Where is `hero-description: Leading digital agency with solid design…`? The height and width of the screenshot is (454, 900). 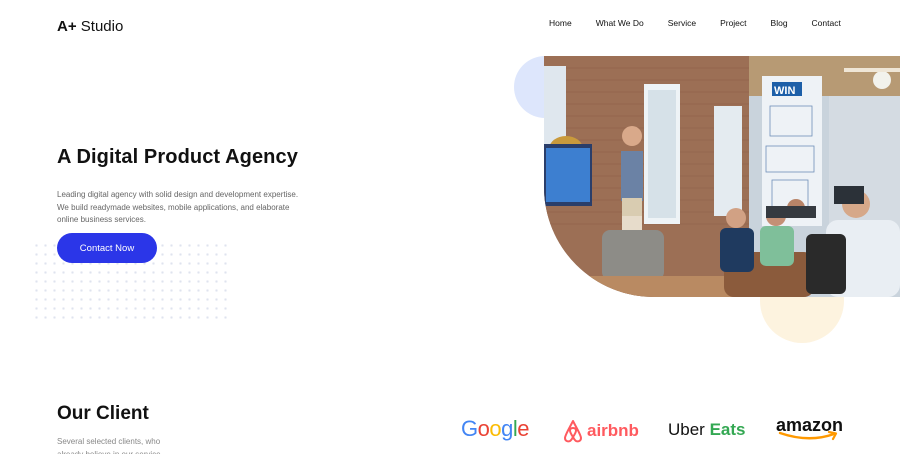 hero-description: Leading digital agency with solid design… is located at coordinates (178, 207).